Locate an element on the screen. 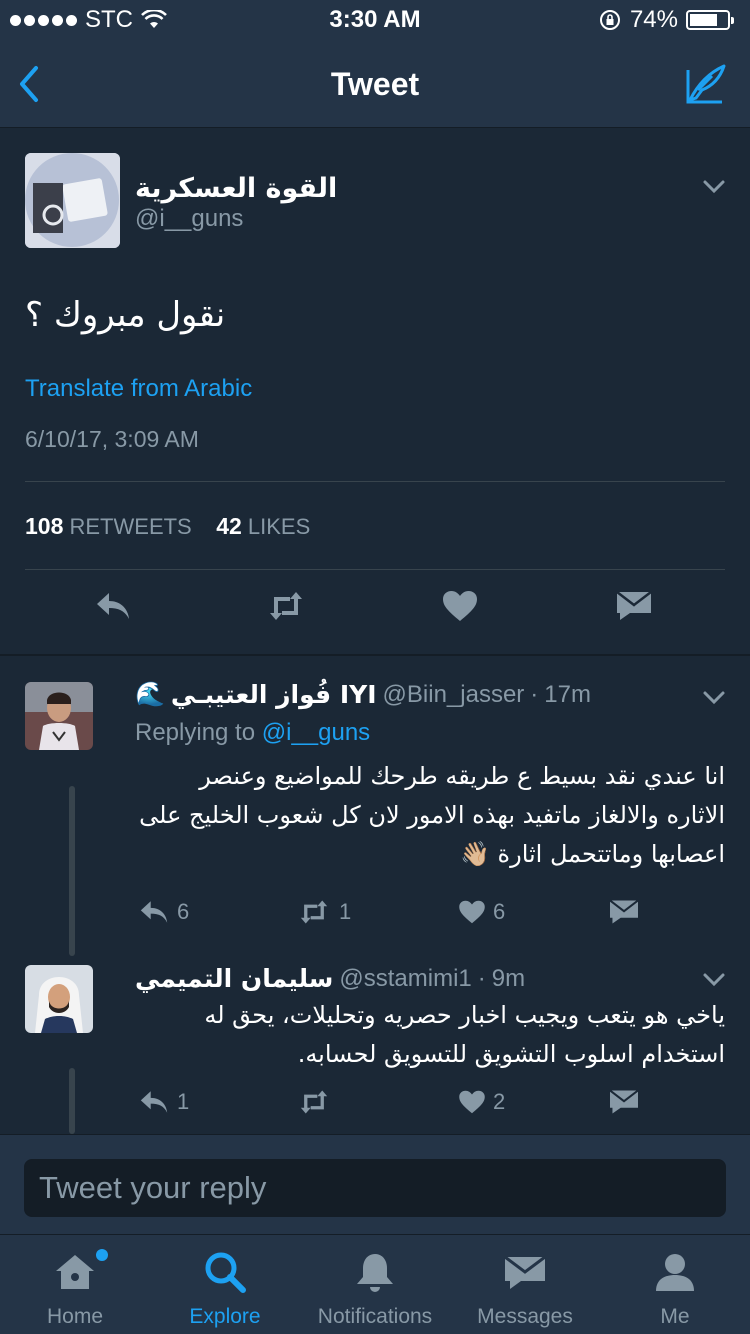 Image resolution: width=750 pixels, height=1334 pixels. reply-count: 6 is located at coordinates (183, 911).